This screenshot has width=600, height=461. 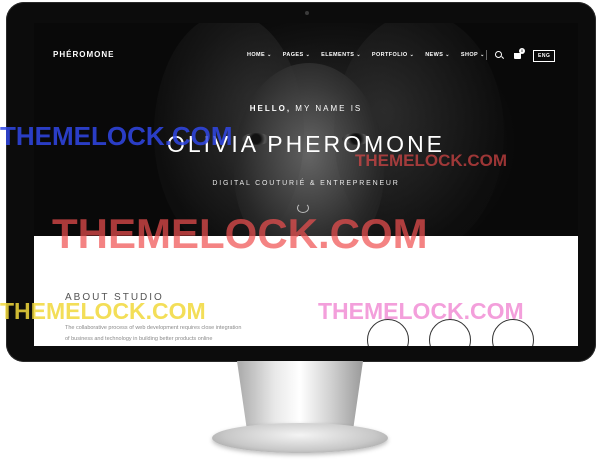 I want to click on nav-item-shop: SHOP ⌄, so click(x=473, y=55).